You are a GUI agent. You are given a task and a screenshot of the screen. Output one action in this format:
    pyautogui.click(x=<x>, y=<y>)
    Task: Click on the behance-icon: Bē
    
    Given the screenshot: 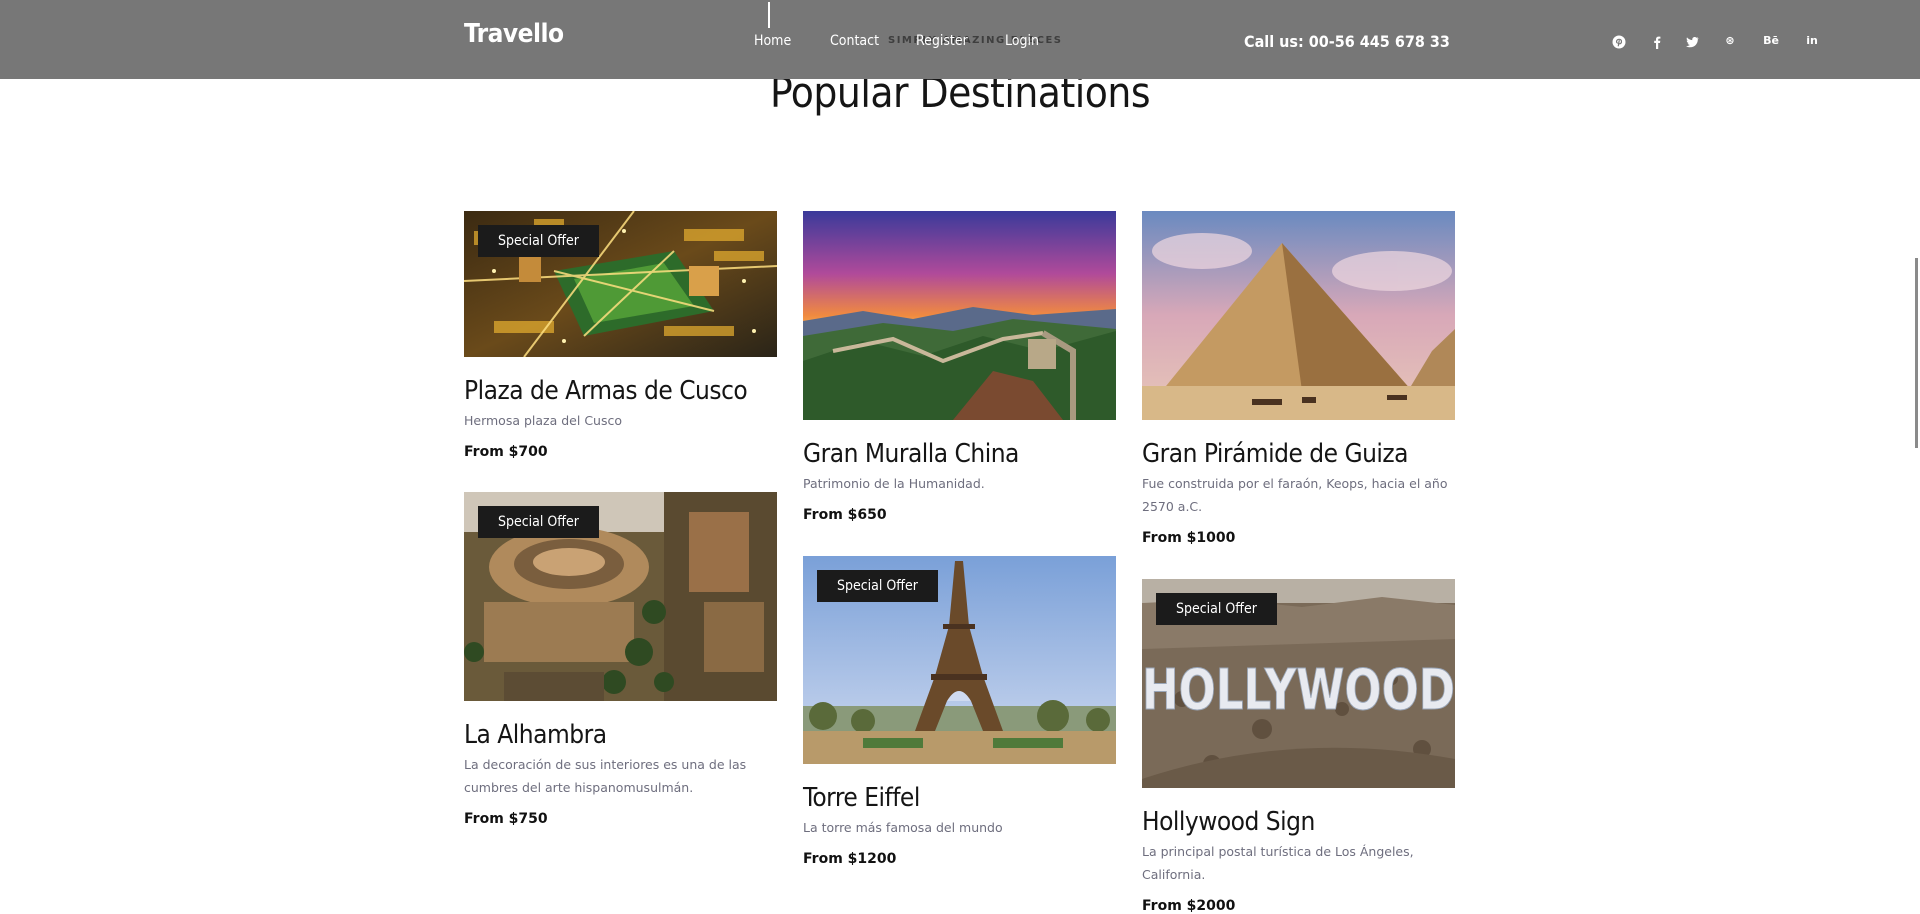 What is the action you would take?
    pyautogui.click(x=1771, y=40)
    